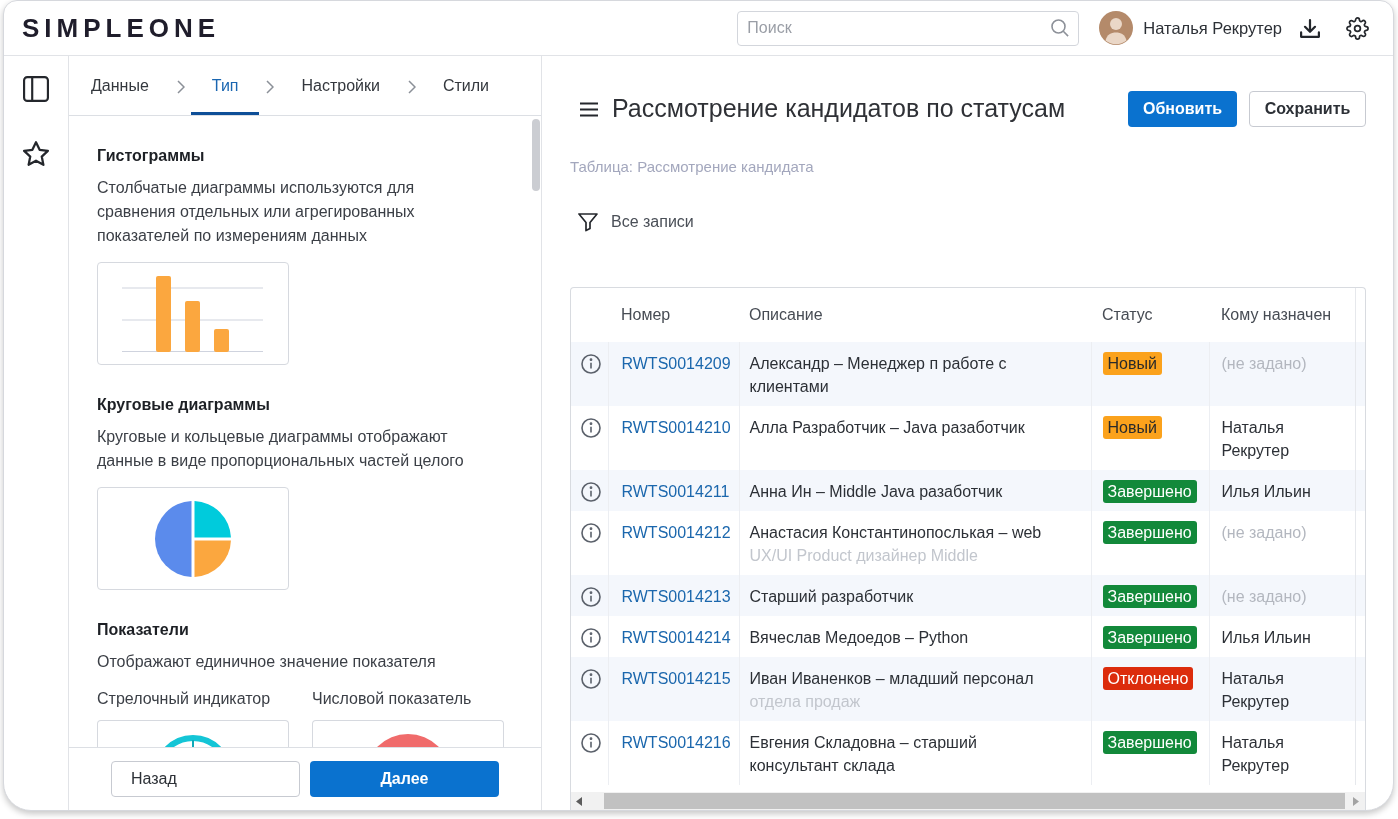 The height and width of the screenshot is (819, 1398). What do you see at coordinates (281, 449) in the screenshot?
I see `section-description: Круговые и кольцевые диаграммы отображают данные в виде пропорциональных частей целого` at bounding box center [281, 449].